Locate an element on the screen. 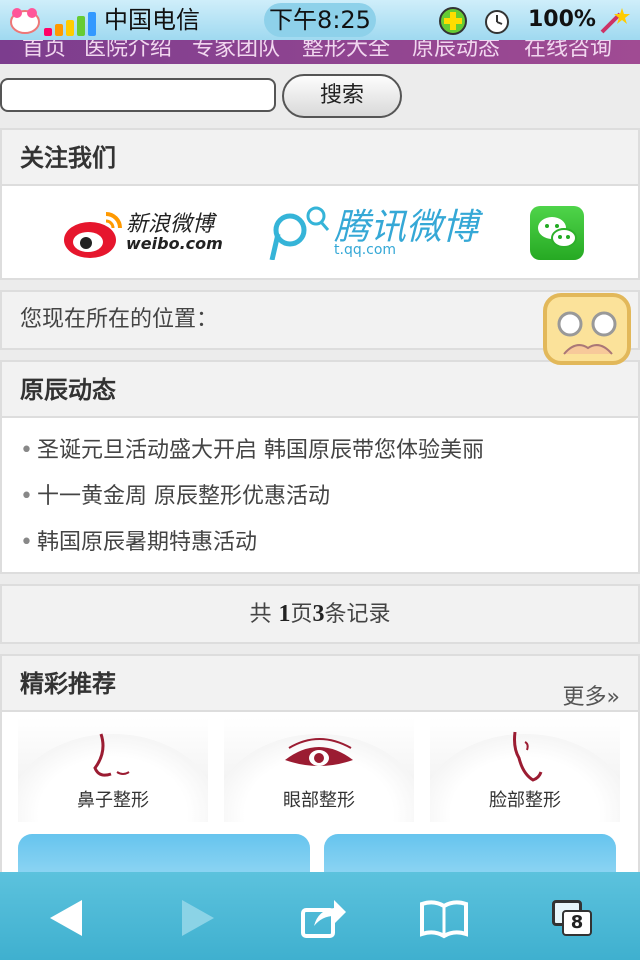 The width and height of the screenshot is (640, 960). alarm-clock-icon is located at coordinates (497, 22).